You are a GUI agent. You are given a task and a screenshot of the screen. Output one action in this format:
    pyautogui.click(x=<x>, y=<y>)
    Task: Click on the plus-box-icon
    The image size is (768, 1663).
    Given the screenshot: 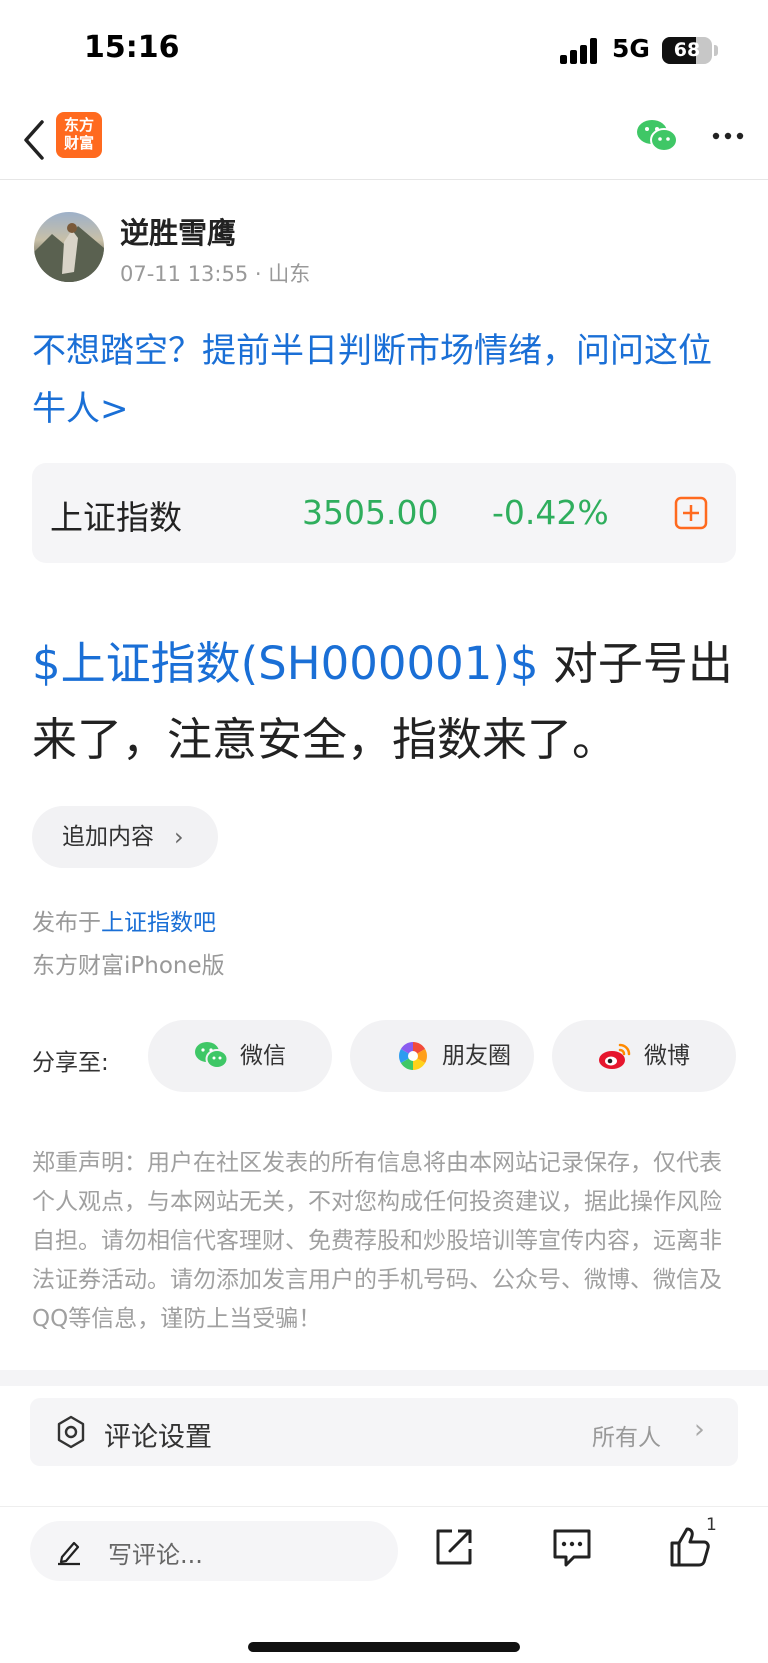 What is the action you would take?
    pyautogui.click(x=691, y=513)
    